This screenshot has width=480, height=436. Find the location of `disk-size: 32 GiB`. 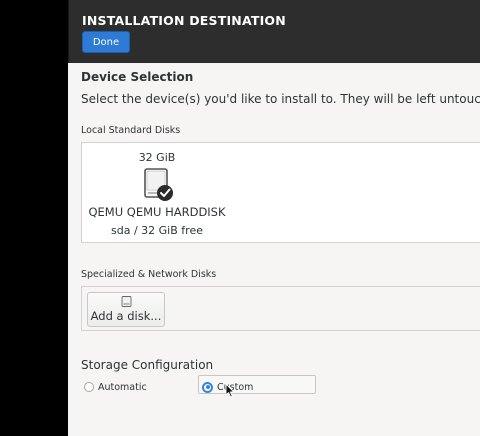

disk-size: 32 GiB is located at coordinates (157, 157).